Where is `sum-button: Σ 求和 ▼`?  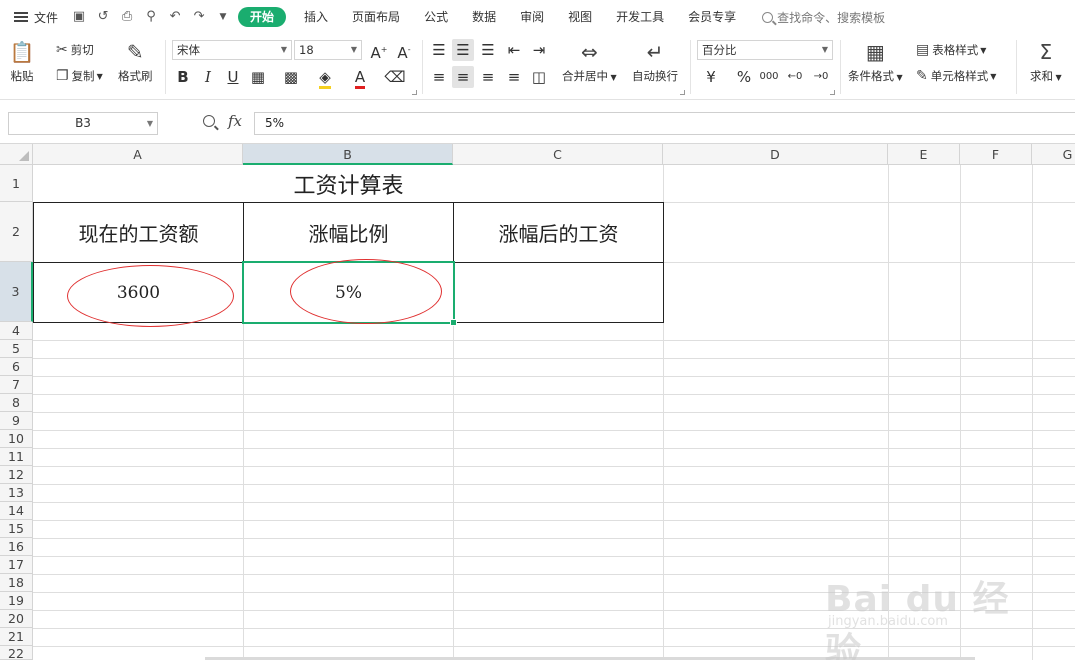 sum-button: Σ 求和 ▼ is located at coordinates (1046, 62).